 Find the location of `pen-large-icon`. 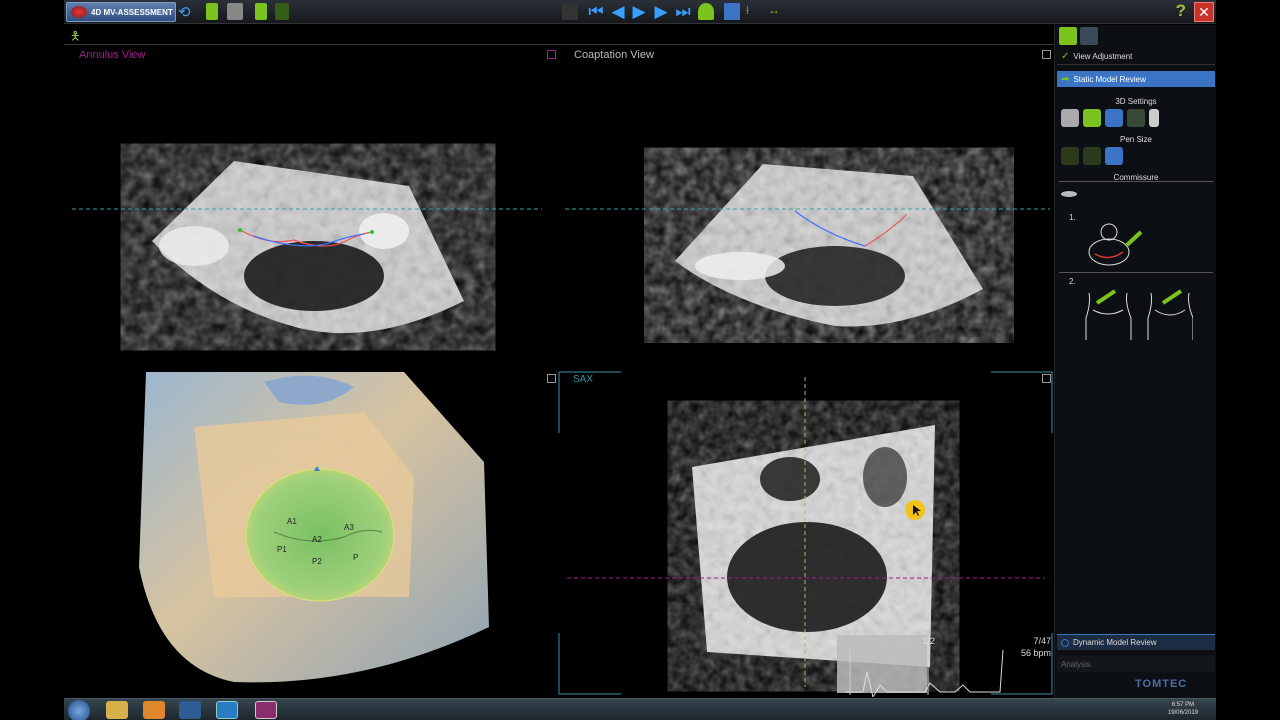

pen-large-icon is located at coordinates (1114, 156).